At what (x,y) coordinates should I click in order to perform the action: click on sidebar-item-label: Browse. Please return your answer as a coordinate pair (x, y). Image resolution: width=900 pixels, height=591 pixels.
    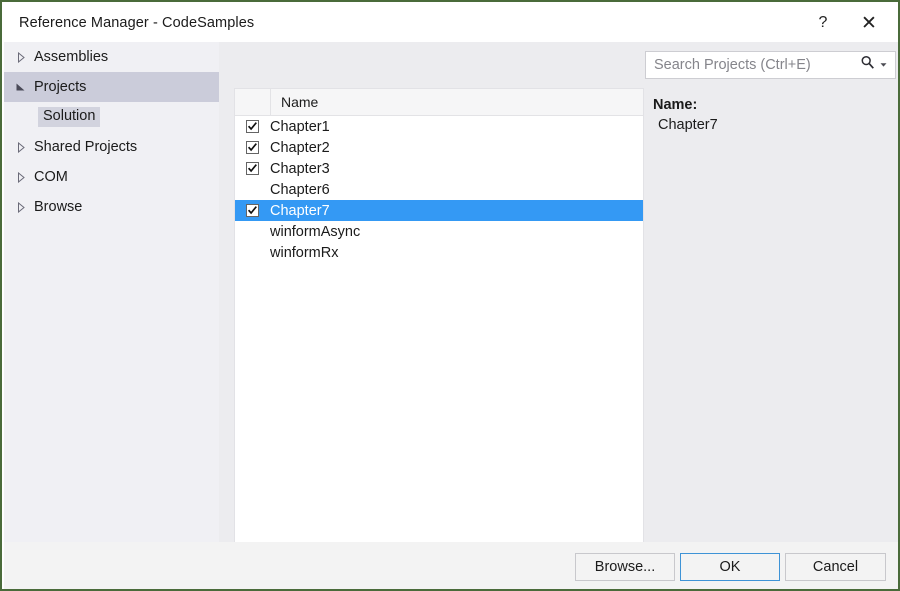
    Looking at the image, I should click on (58, 207).